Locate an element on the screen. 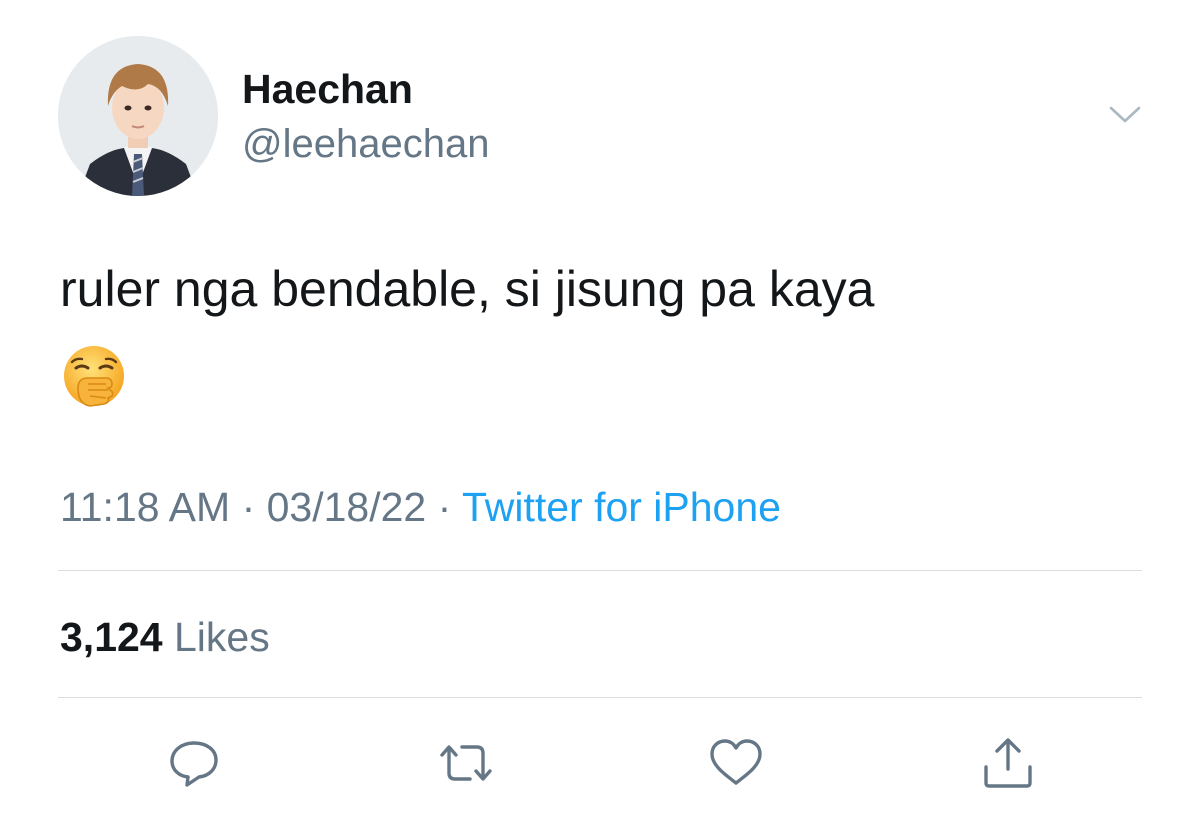  face-with-hand-over-mouth-icon is located at coordinates (94, 376).